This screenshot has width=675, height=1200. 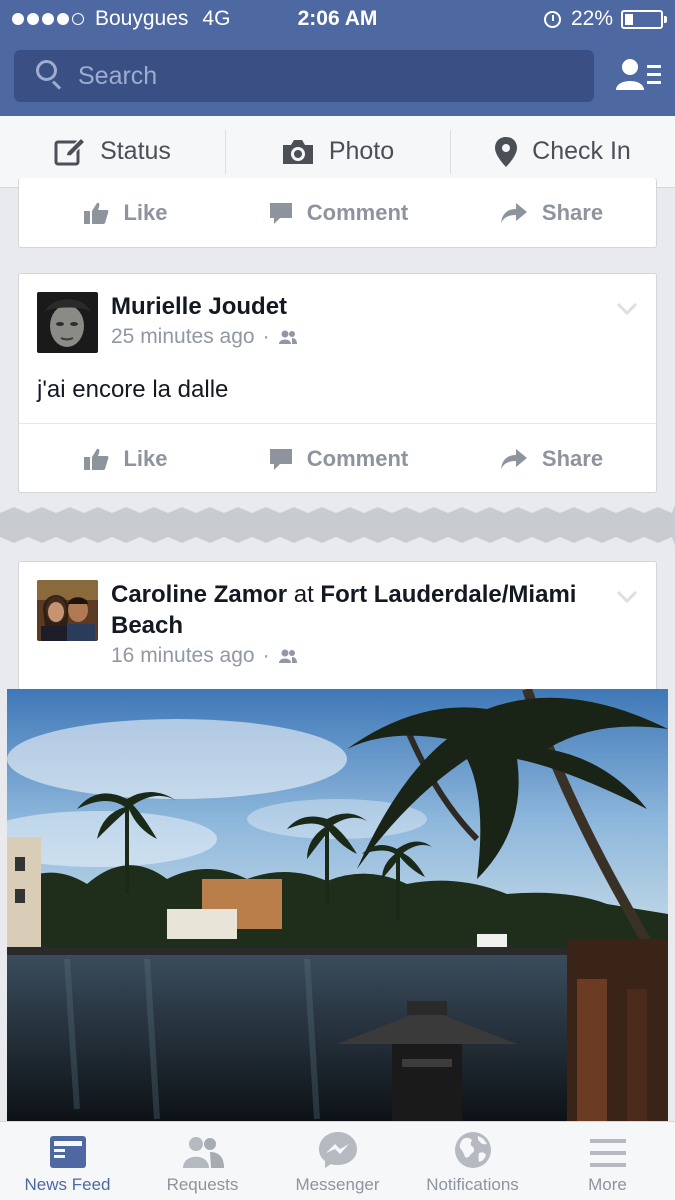 I want to click on post-card-previous: Like Comment Share, so click(x=337, y=213).